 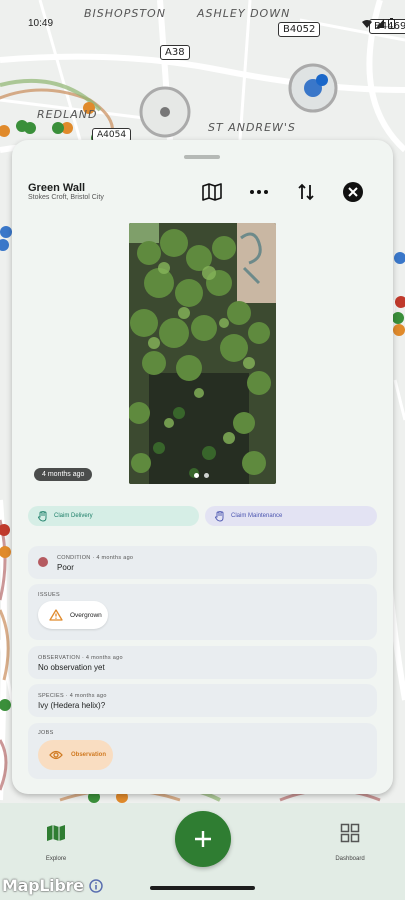 I want to click on asset-photo, so click(x=202, y=353).